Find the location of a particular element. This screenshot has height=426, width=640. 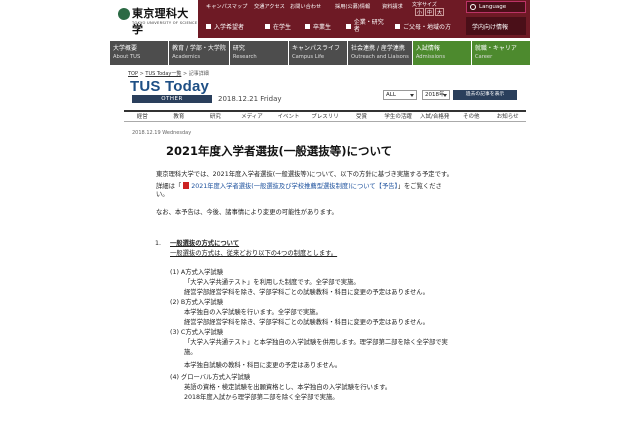

logo: 東京理科大学 TOKYO UNIVERSITY OF SCIENCE is located at coordinates (154, 19).